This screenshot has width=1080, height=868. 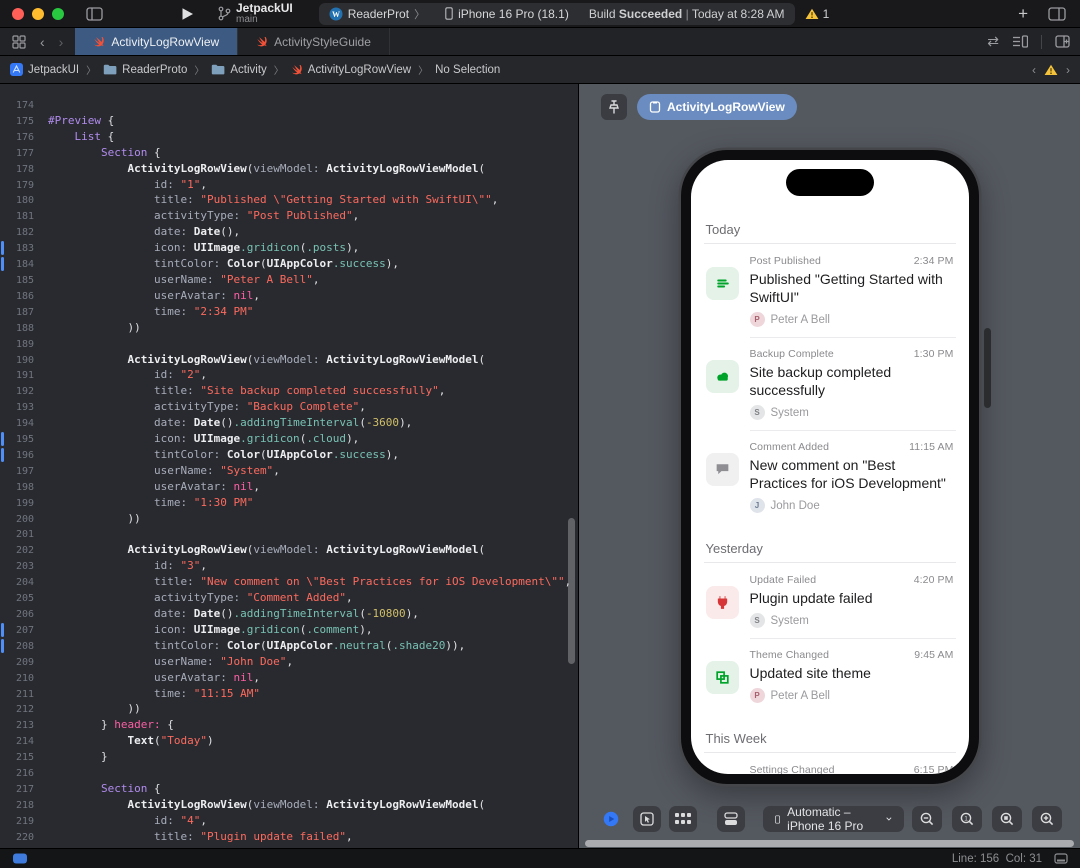 I want to click on code-line: 216, so click(x=289, y=774).